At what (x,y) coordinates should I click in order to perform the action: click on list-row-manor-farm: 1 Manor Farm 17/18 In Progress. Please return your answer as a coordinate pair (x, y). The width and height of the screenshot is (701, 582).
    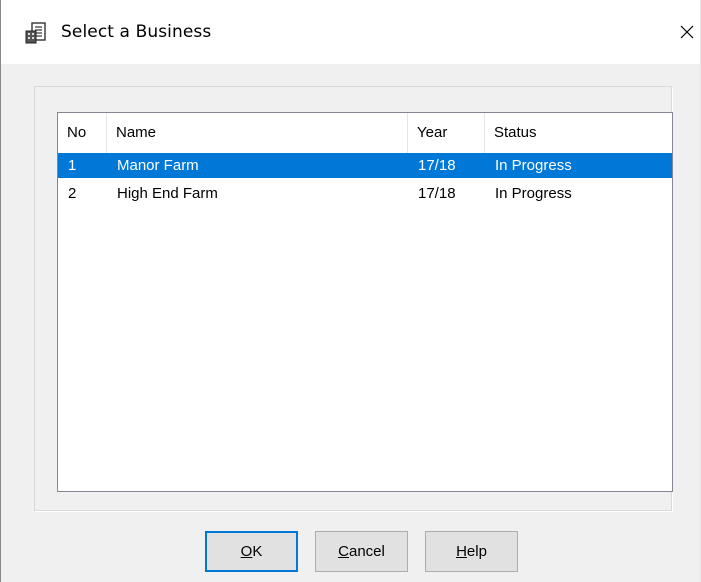
    Looking at the image, I should click on (365, 165).